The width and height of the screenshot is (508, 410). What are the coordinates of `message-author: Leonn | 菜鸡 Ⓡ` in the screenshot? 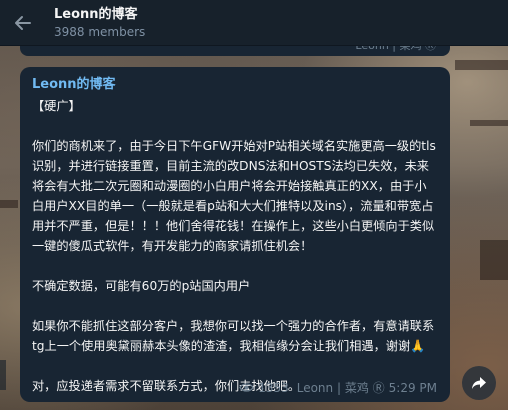 It's located at (340, 388).